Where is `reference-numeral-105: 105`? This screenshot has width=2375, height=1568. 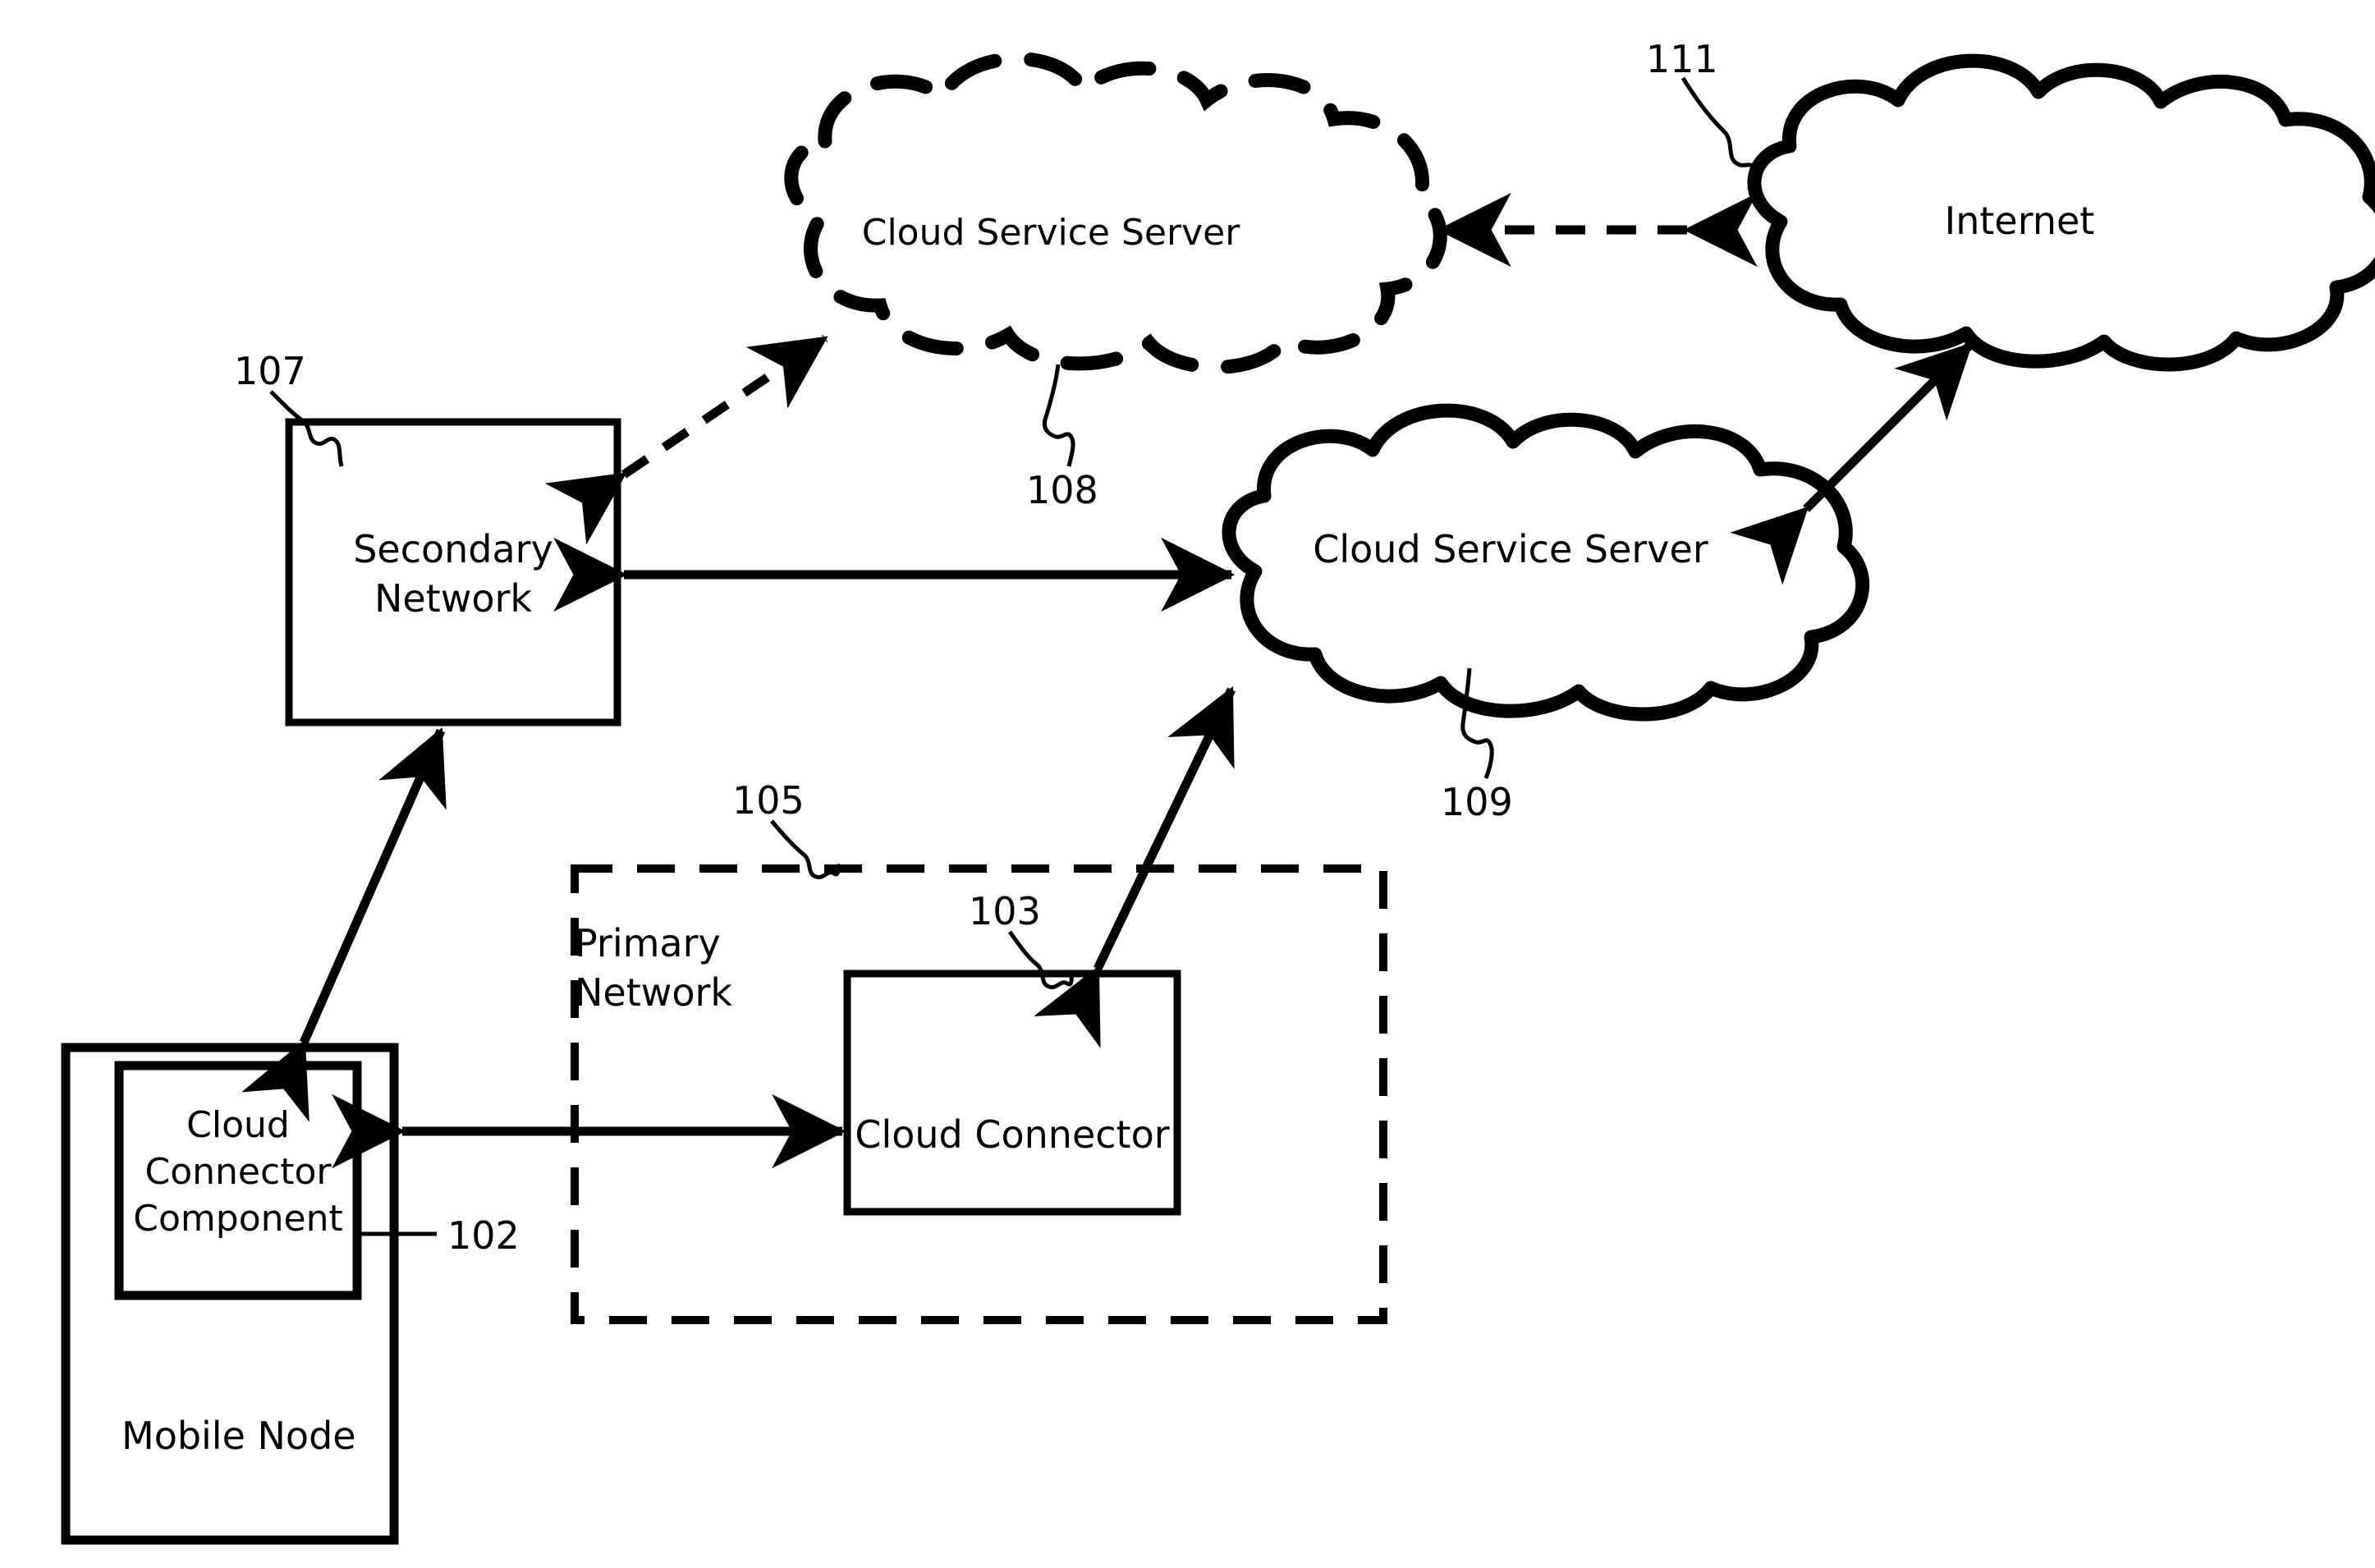 reference-numeral-105: 105 is located at coordinates (768, 800).